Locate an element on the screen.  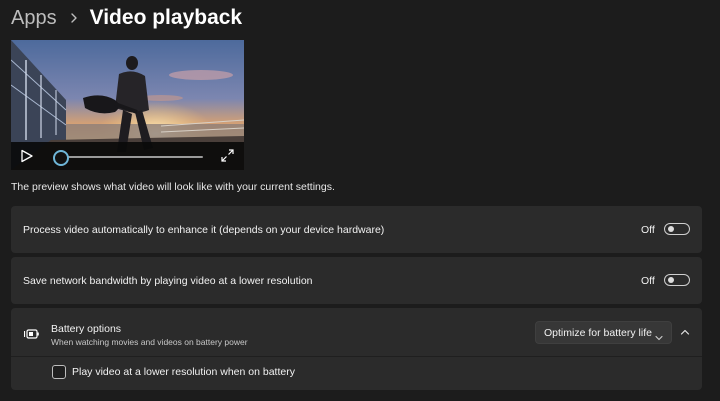
save-bandwidth-toggle is located at coordinates (677, 280).